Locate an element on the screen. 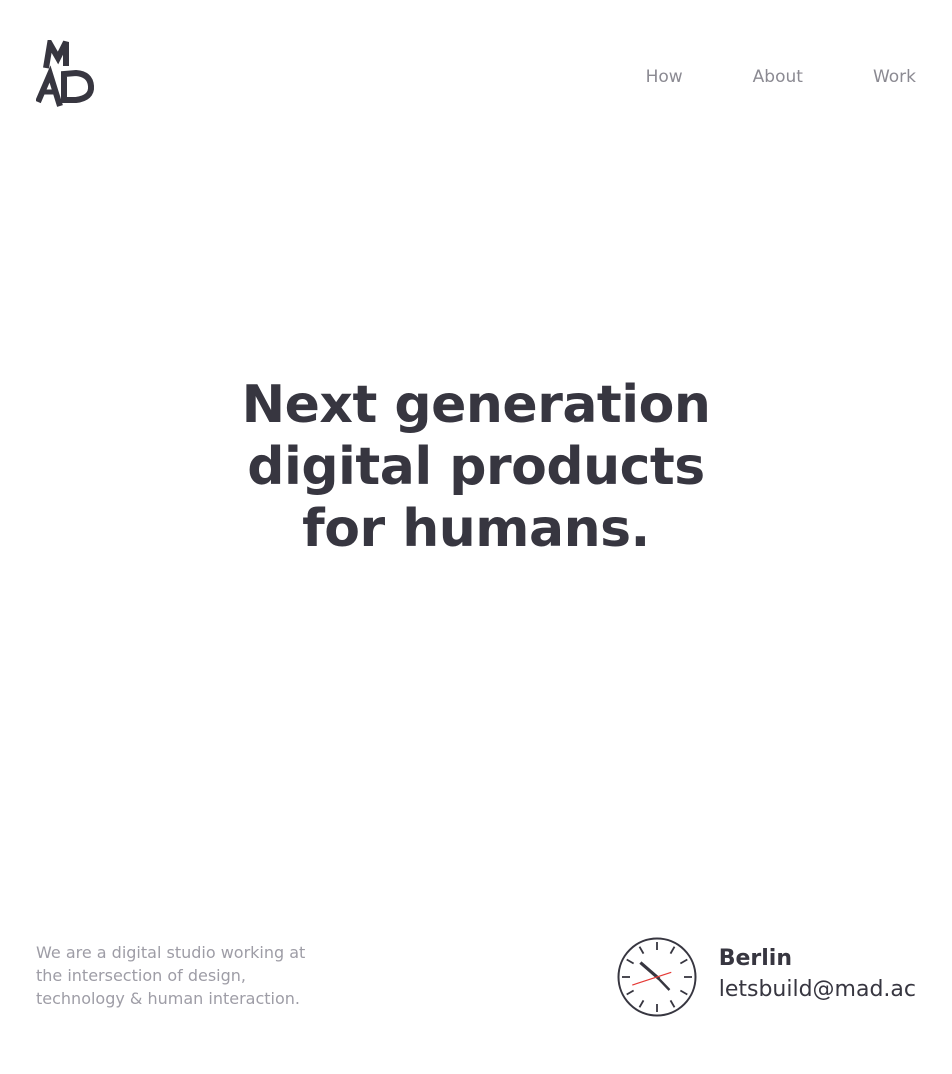 The height and width of the screenshot is (1074, 952). hero-line: digital products is located at coordinates (476, 467).